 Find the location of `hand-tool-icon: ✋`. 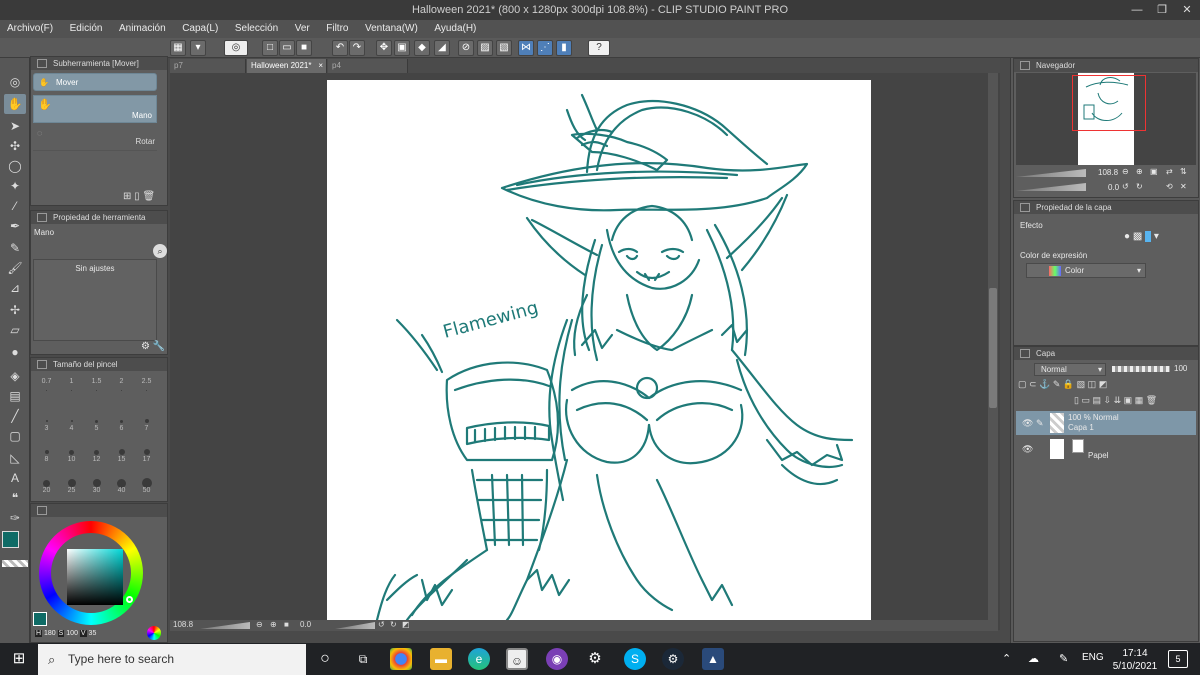

hand-tool-icon: ✋ is located at coordinates (15, 104).